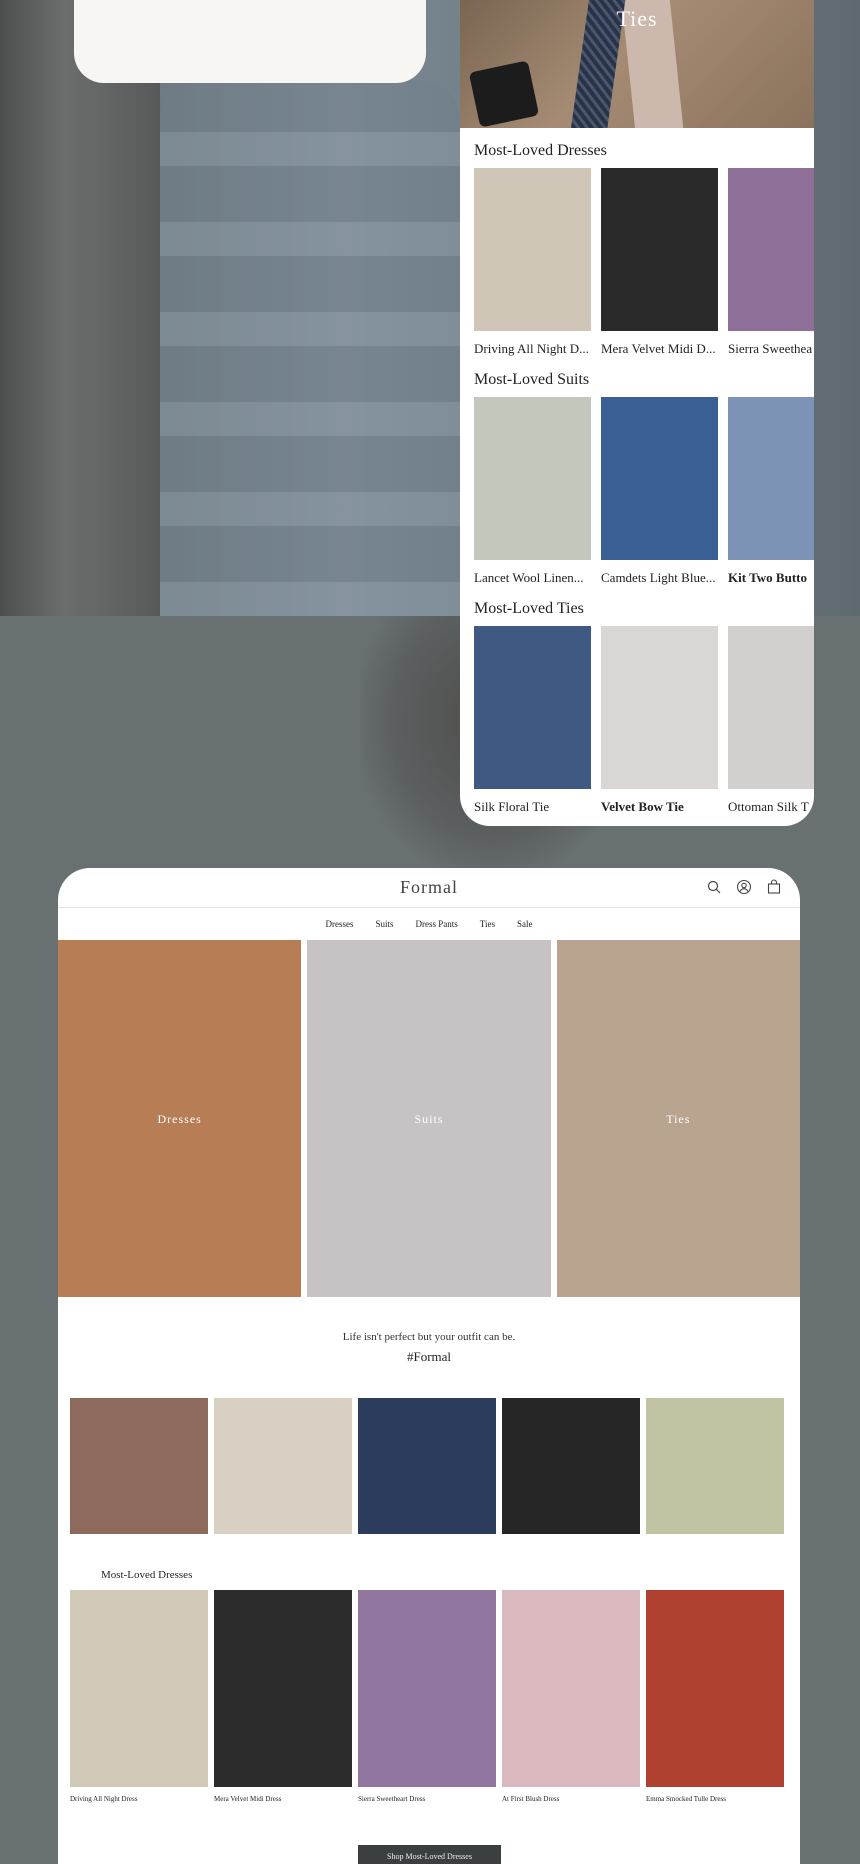 This screenshot has width=860, height=1864. What do you see at coordinates (571, 1799) in the screenshot?
I see `product-name: At First Blush Dress` at bounding box center [571, 1799].